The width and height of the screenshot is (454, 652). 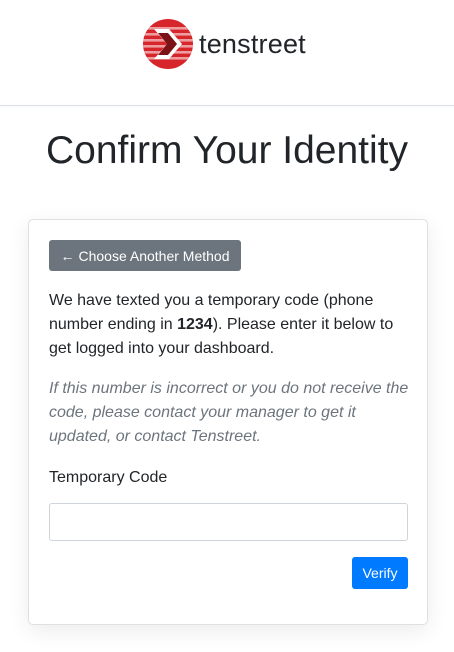 I want to click on logo-wordmark: tenstreet, so click(x=252, y=43).